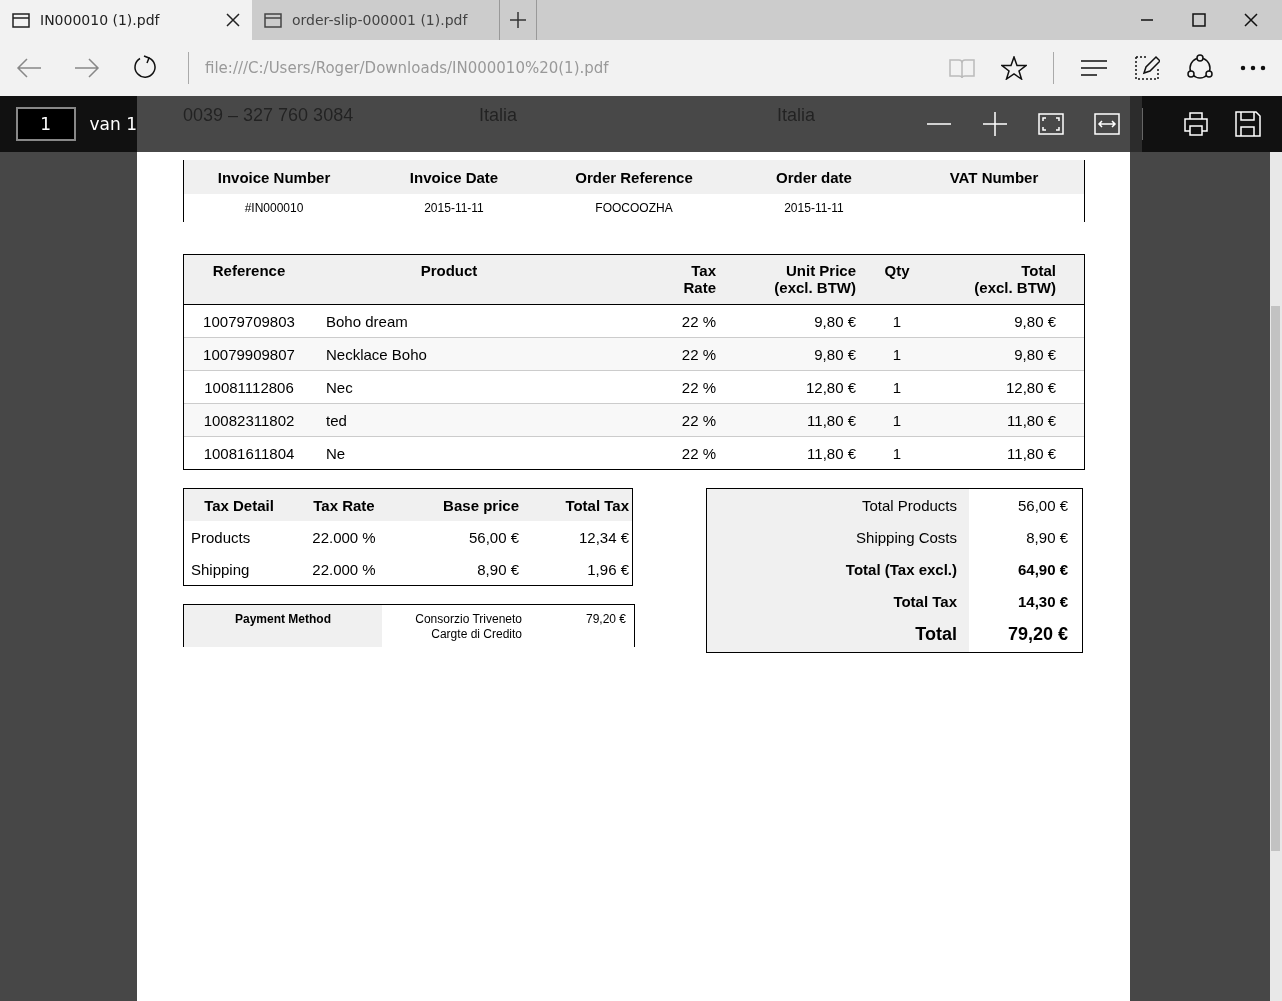  I want to click on zoom-in-icon, so click(995, 124).